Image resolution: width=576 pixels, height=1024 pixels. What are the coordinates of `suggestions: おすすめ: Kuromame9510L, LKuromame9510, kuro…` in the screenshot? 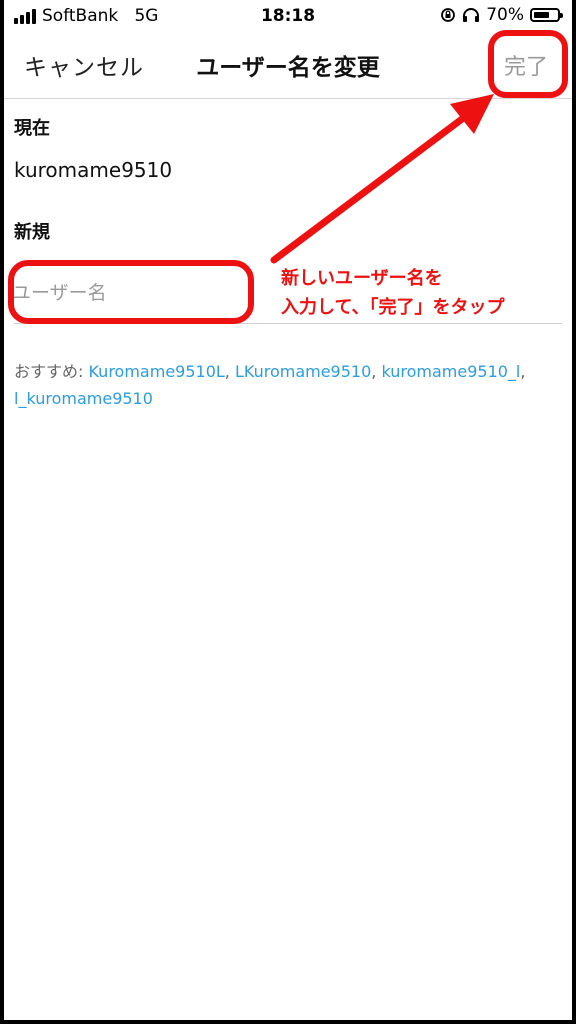 It's located at (270, 385).